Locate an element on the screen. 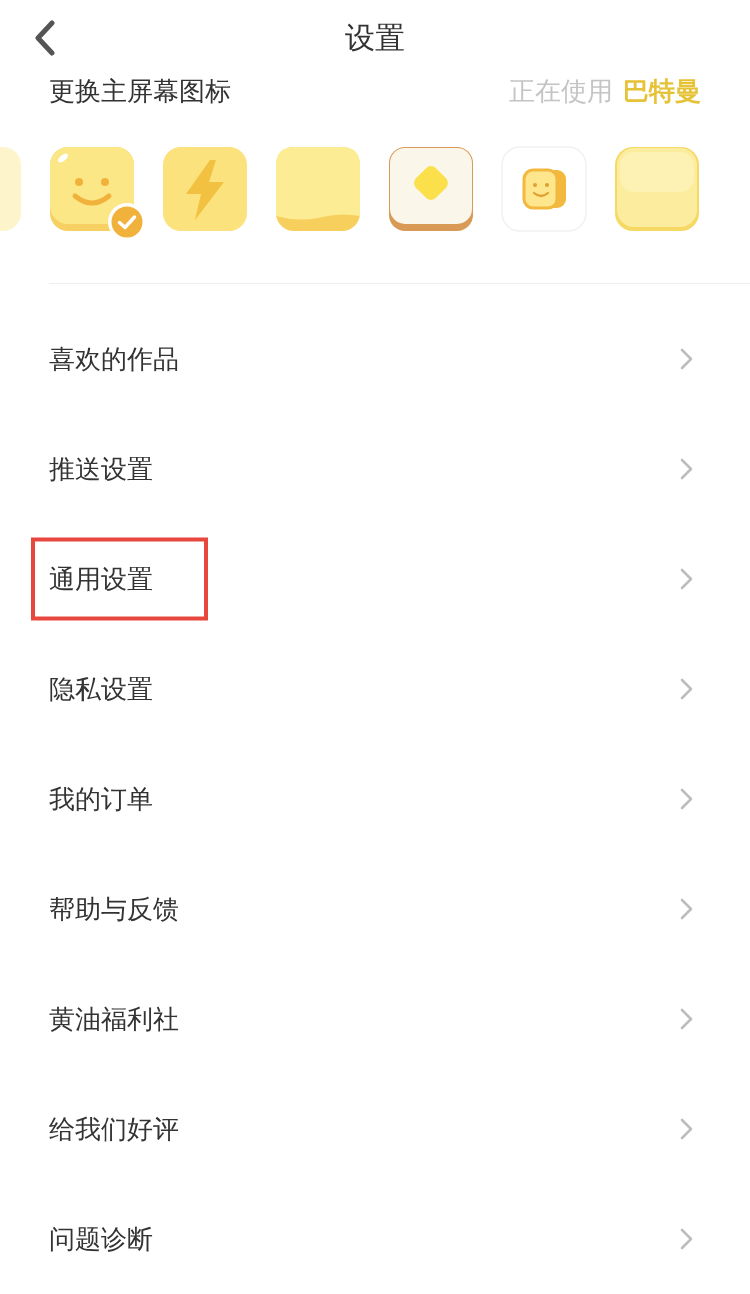 The width and height of the screenshot is (750, 1294). menu-item-label: 推送设置 is located at coordinates (101, 469).